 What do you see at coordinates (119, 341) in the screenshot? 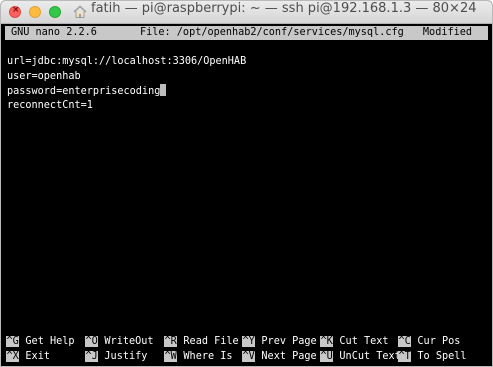
I see `shortcut-writeout: ^O WriteOut` at bounding box center [119, 341].